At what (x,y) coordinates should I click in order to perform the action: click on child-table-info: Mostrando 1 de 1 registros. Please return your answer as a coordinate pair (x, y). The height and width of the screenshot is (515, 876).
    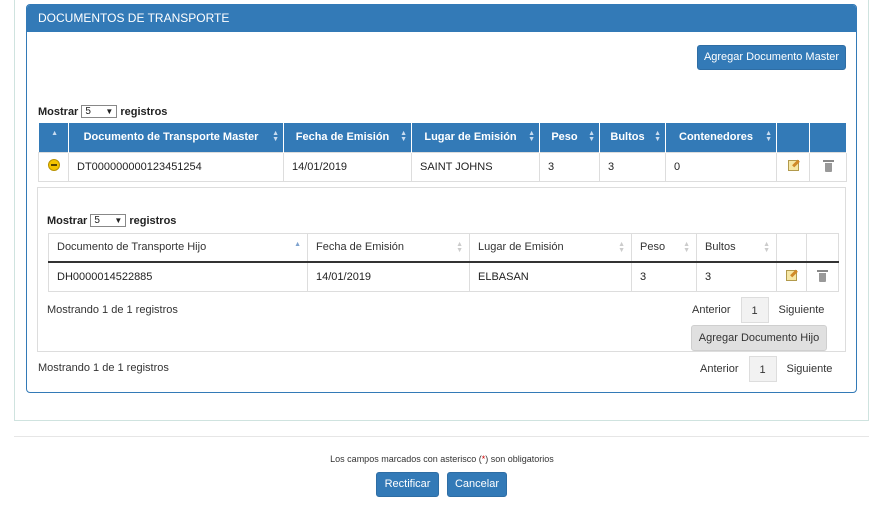
    Looking at the image, I should click on (112, 310).